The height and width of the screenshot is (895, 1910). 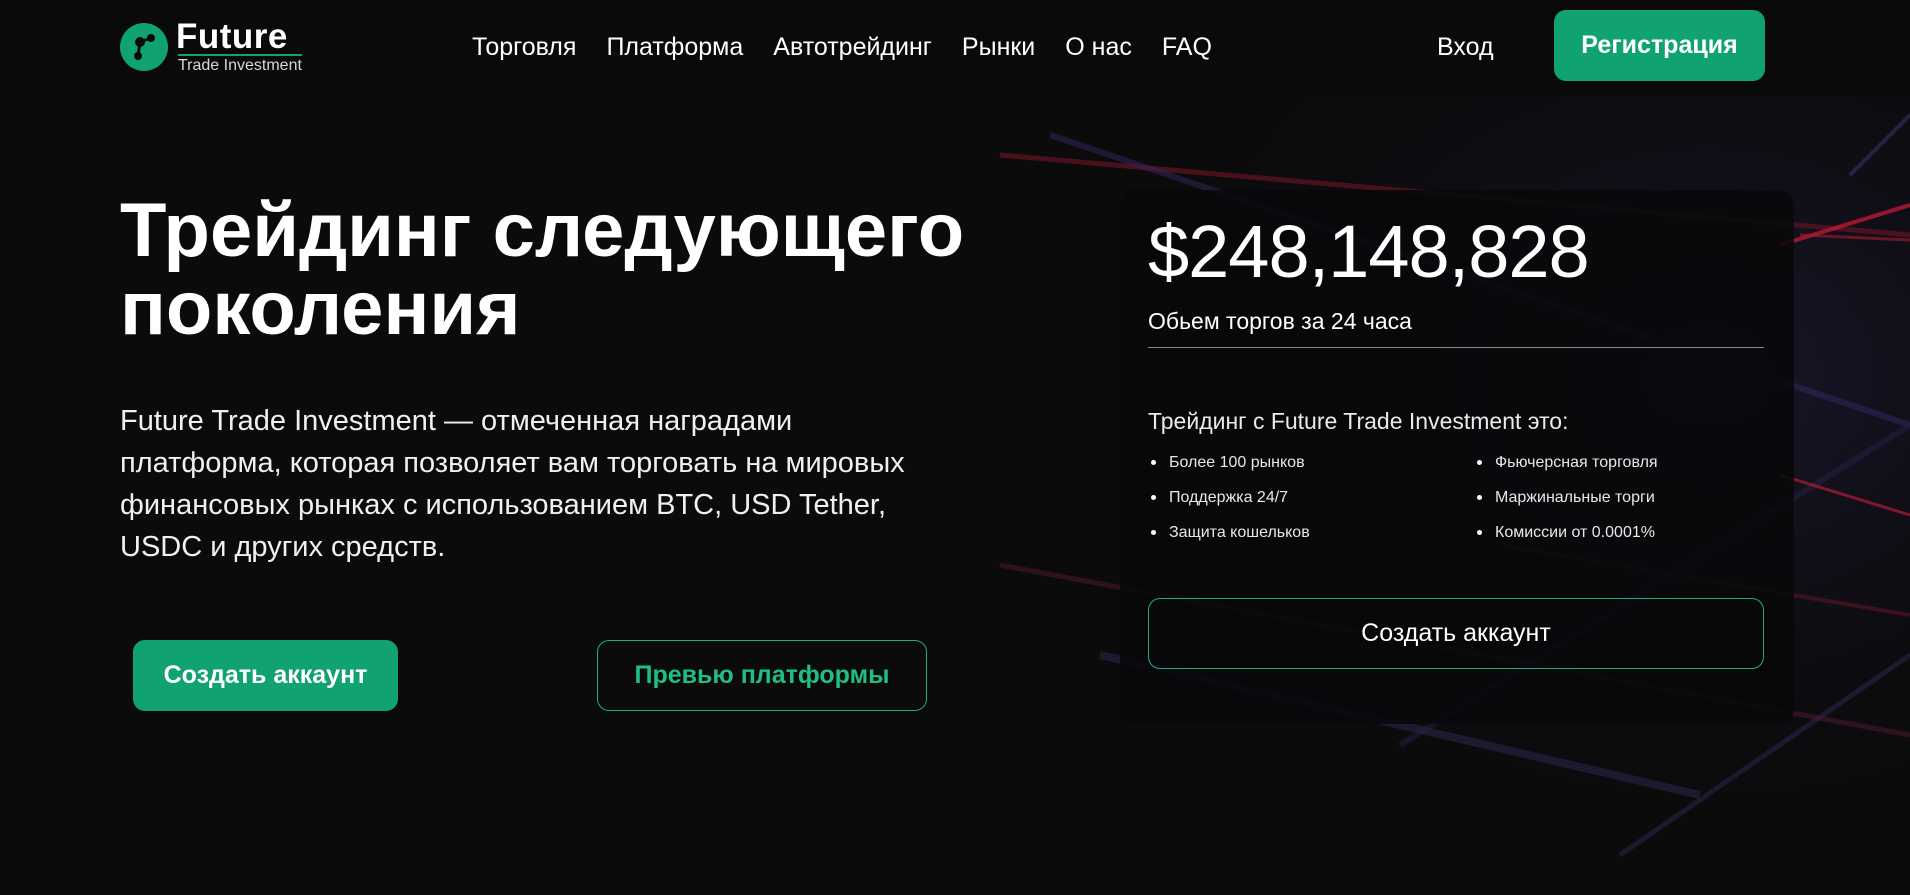 I want to click on trading-volume-value: $248,148,828, so click(x=1369, y=251).